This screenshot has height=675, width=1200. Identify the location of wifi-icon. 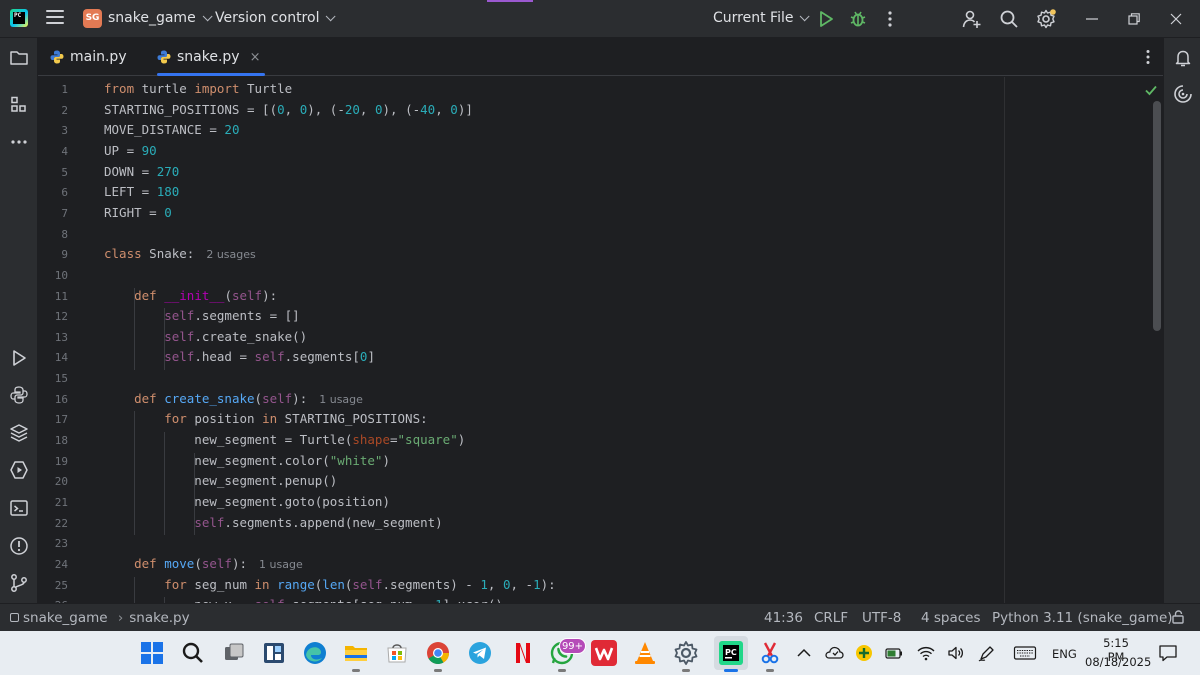
(926, 653).